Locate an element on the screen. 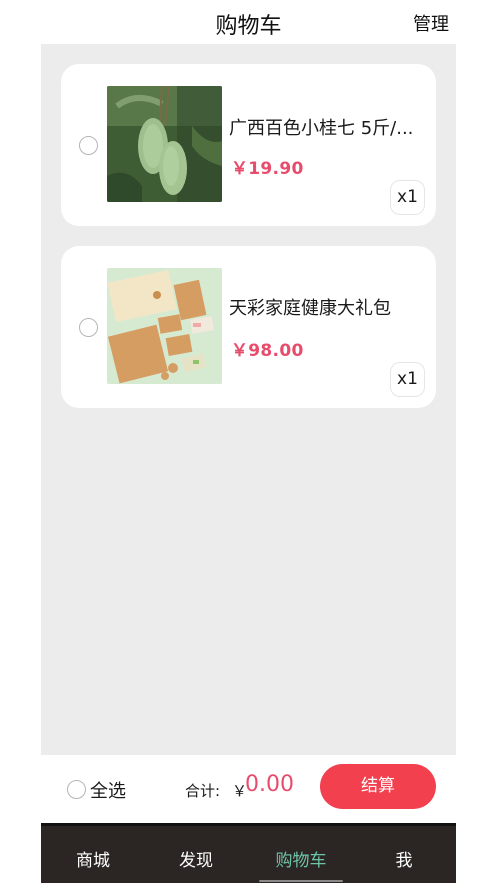 The width and height of the screenshot is (497, 883). checkout-bar: 全选 合计: ￥ 0.00 结算 is located at coordinates (248, 789).